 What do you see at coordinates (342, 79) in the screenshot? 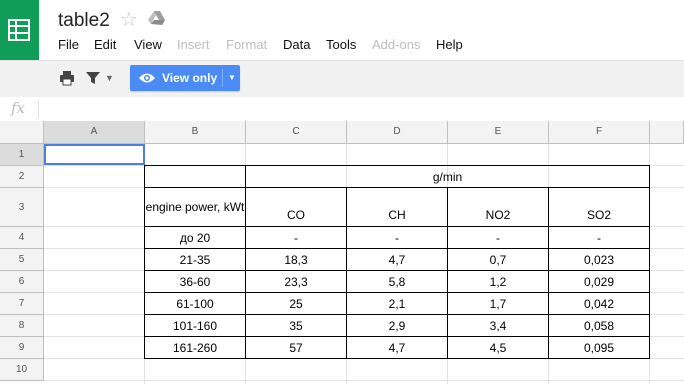
I see `toolbar` at bounding box center [342, 79].